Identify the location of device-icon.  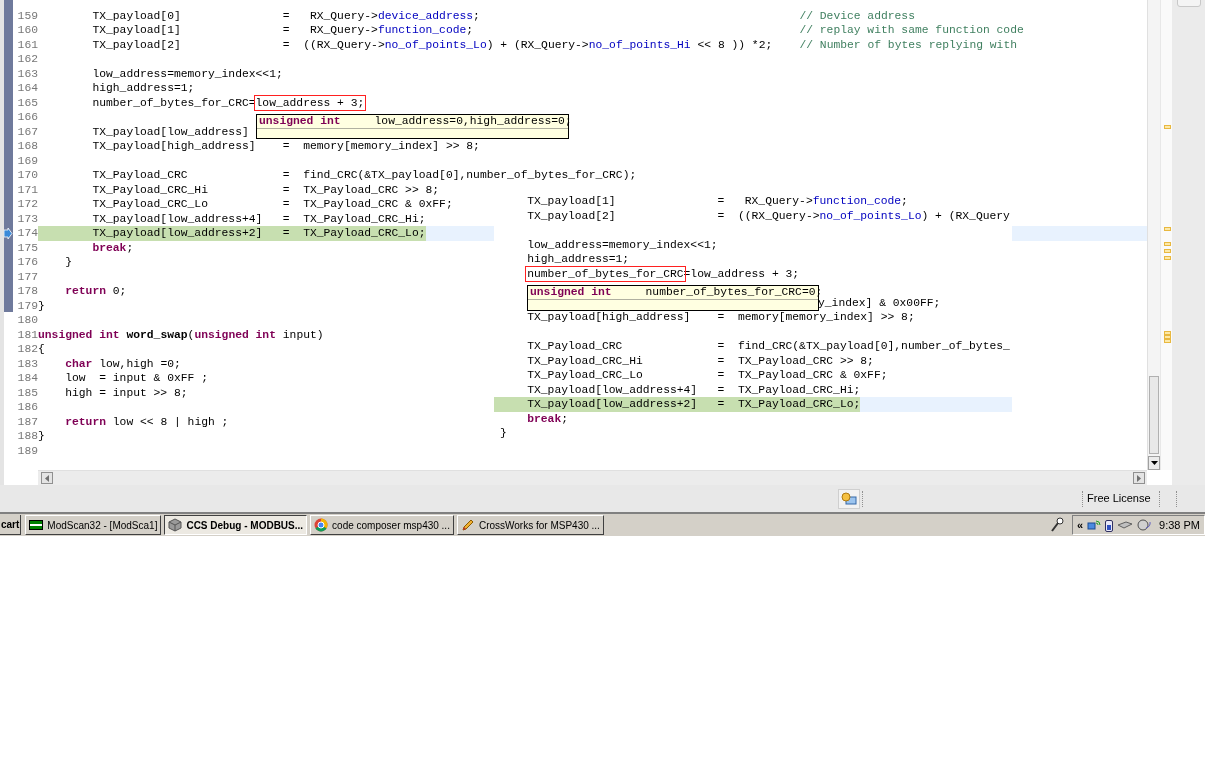
(1125, 525).